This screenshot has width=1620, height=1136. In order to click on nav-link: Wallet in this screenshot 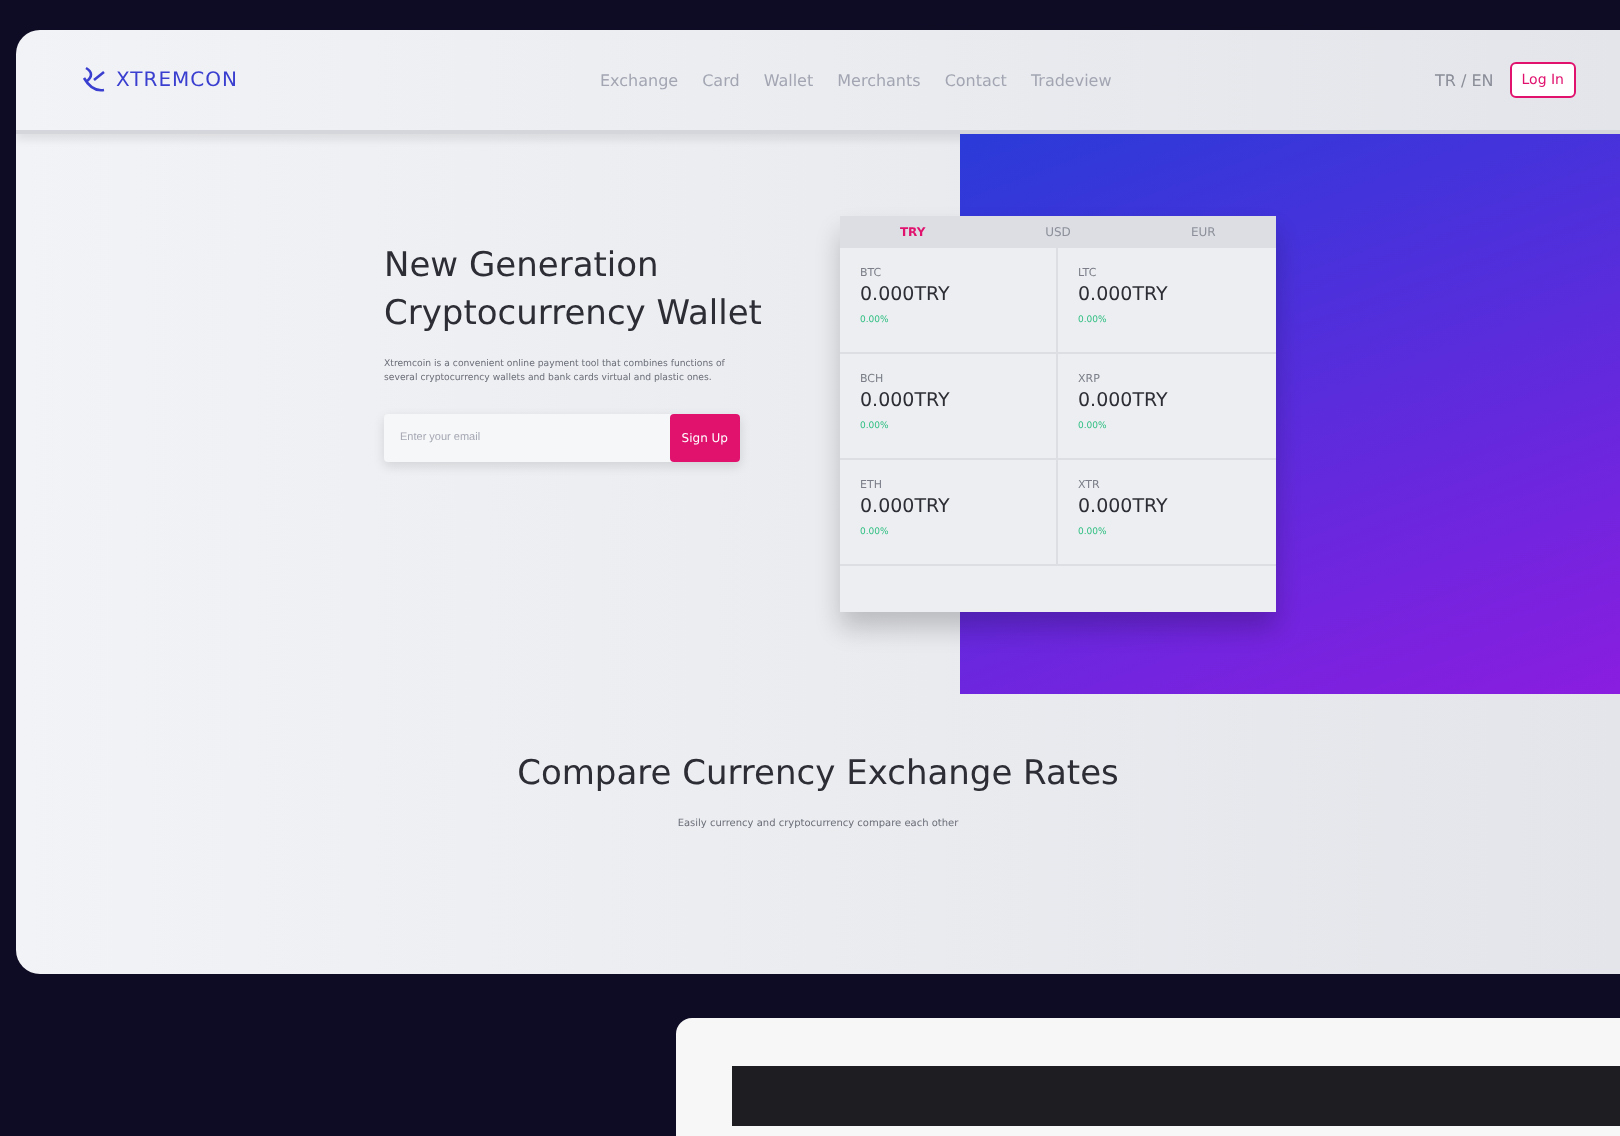, I will do `click(788, 80)`.